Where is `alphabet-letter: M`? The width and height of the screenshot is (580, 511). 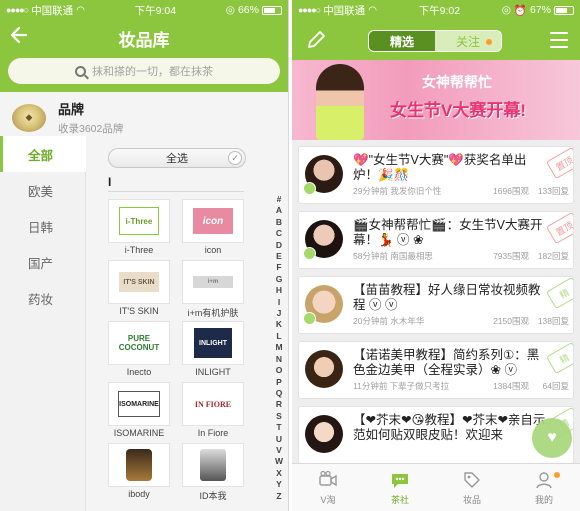 alphabet-letter: M is located at coordinates (278, 347).